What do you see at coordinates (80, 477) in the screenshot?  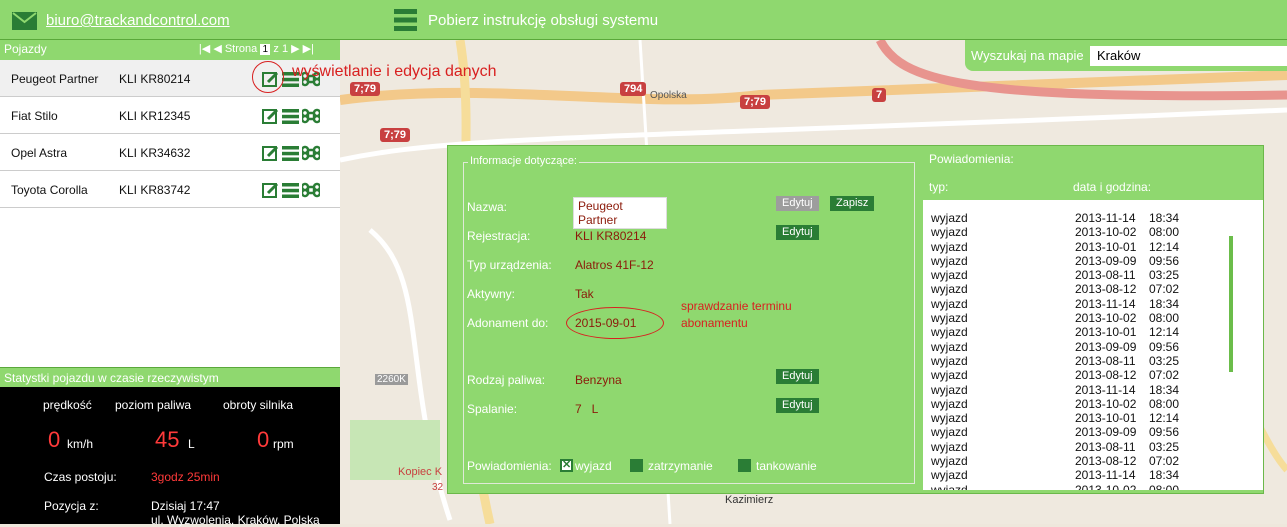 I see `idle-label: Czas postoju:` at bounding box center [80, 477].